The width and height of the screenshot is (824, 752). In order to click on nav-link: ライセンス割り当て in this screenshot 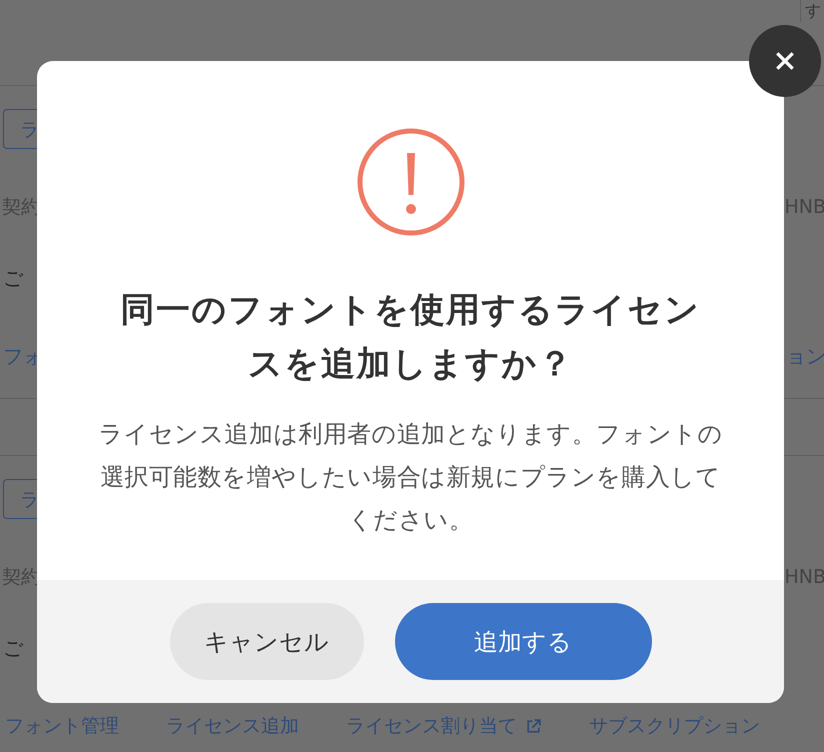, I will do `click(431, 726)`.